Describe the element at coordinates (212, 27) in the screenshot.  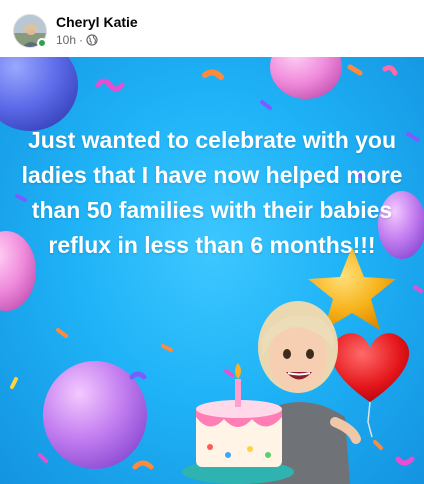
I see `post-header: Cheryl Katie 10h ·` at that location.